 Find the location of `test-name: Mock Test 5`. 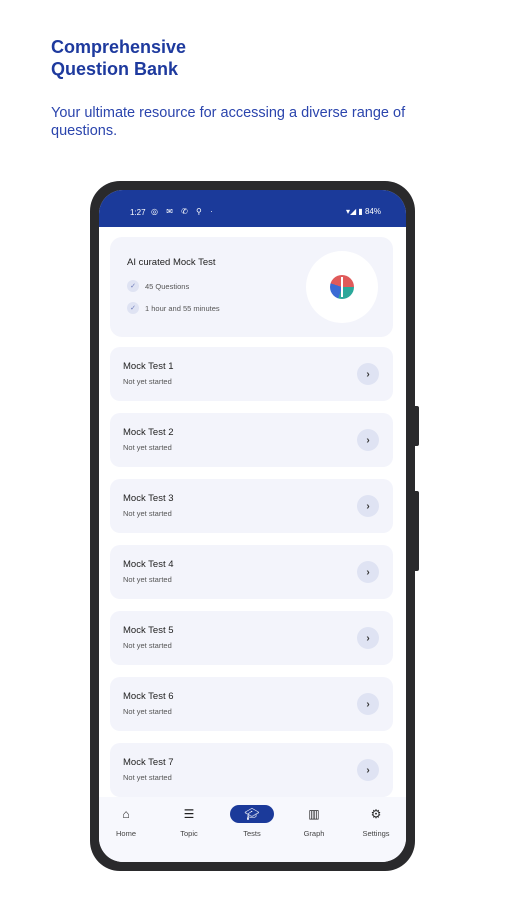

test-name: Mock Test 5 is located at coordinates (148, 630).